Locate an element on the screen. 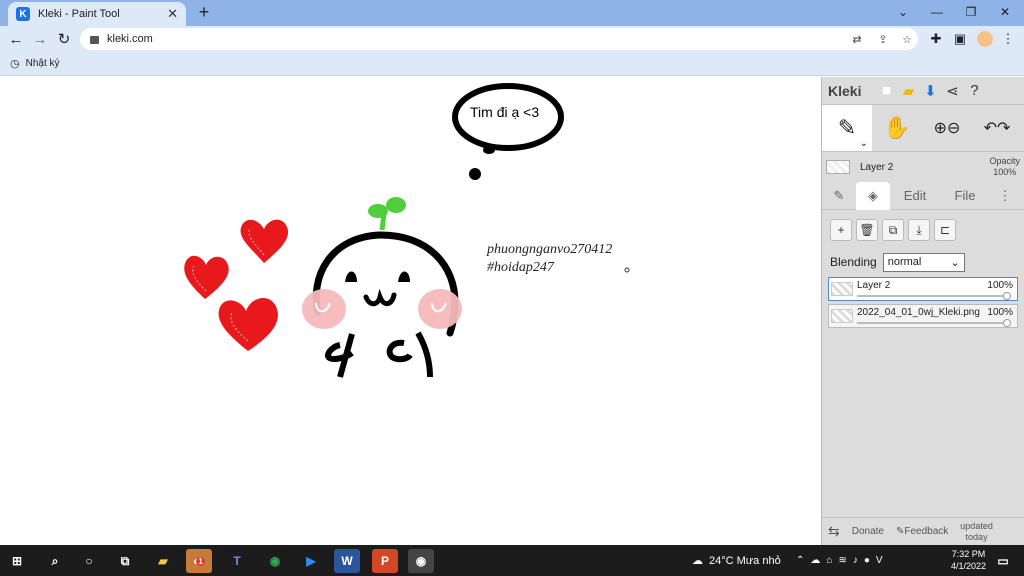 The image size is (1024, 576). panel-tabs: ✎ ◈ Edit File ⋮ is located at coordinates (923, 195).